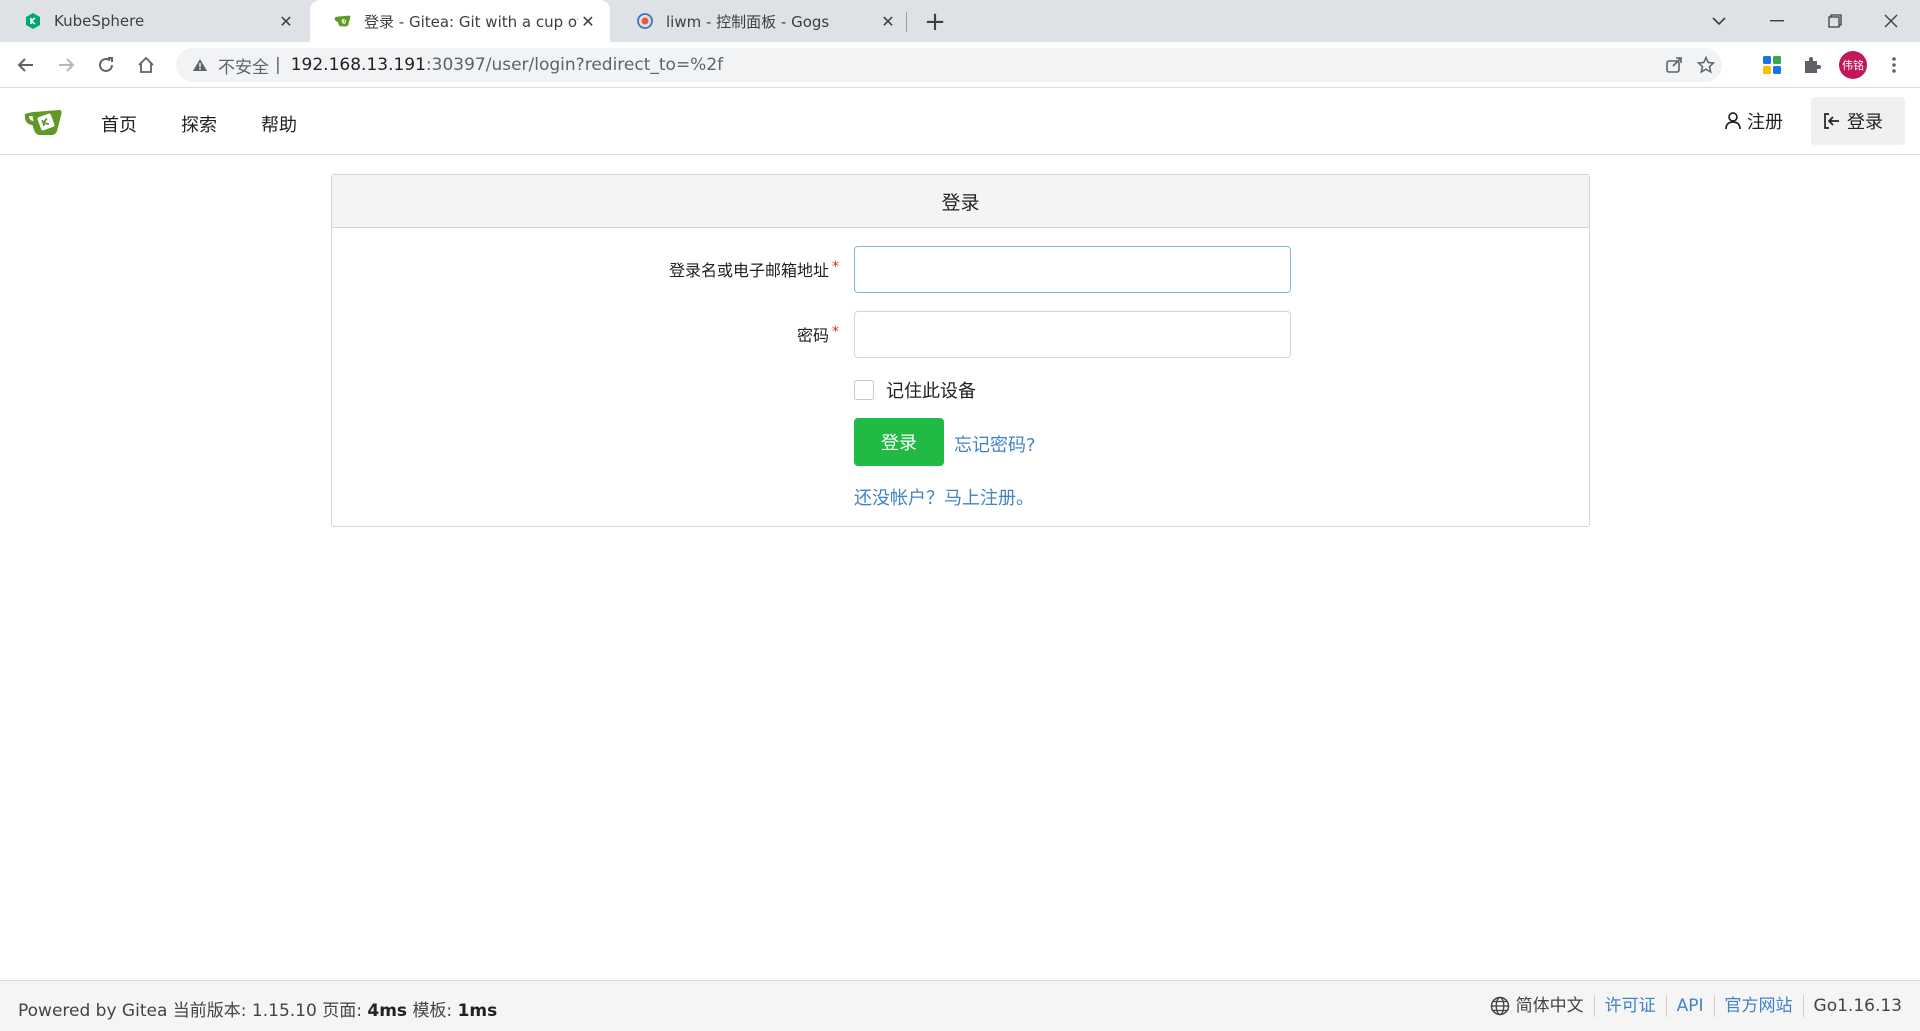 The width and height of the screenshot is (1920, 1031). Describe the element at coordinates (358, 65) in the screenshot. I see `url-host: 192.168.13.191` at that location.